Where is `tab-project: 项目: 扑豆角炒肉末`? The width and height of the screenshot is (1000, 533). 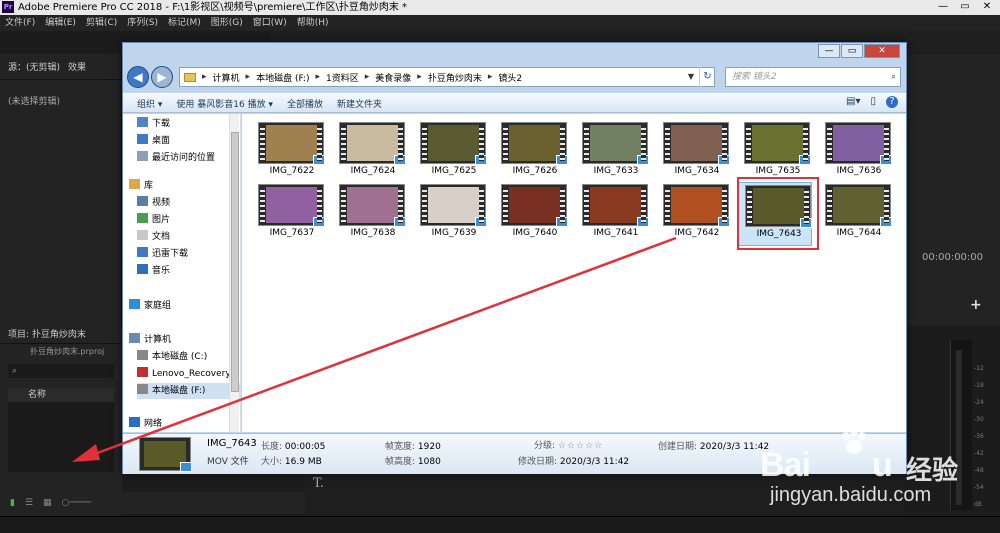 tab-project: 项目: 扑豆角炒肉末 is located at coordinates (61, 335).